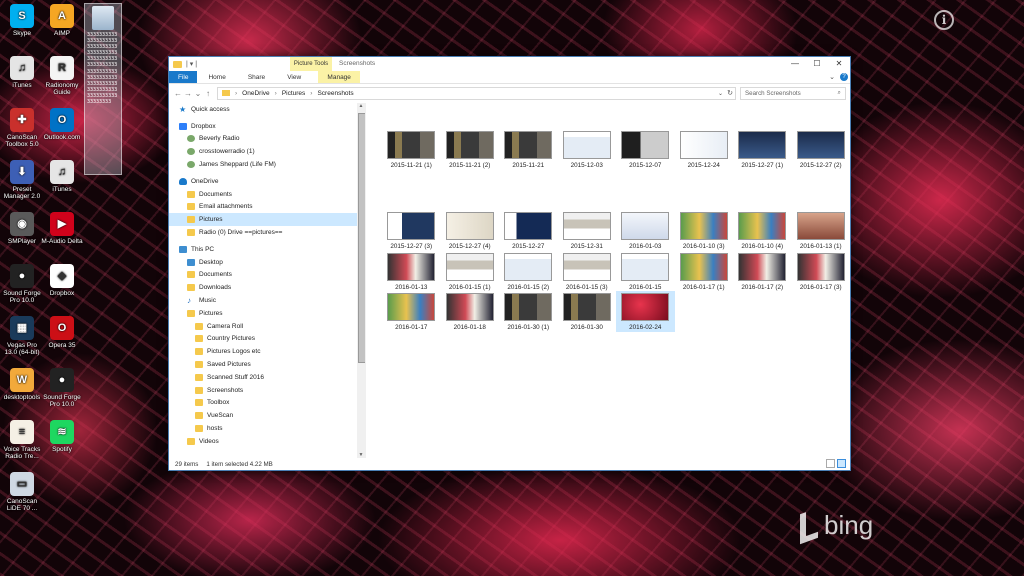 Image resolution: width=1024 pixels, height=576 pixels. Describe the element at coordinates (839, 64) in the screenshot. I see `close-button: ✕` at that location.